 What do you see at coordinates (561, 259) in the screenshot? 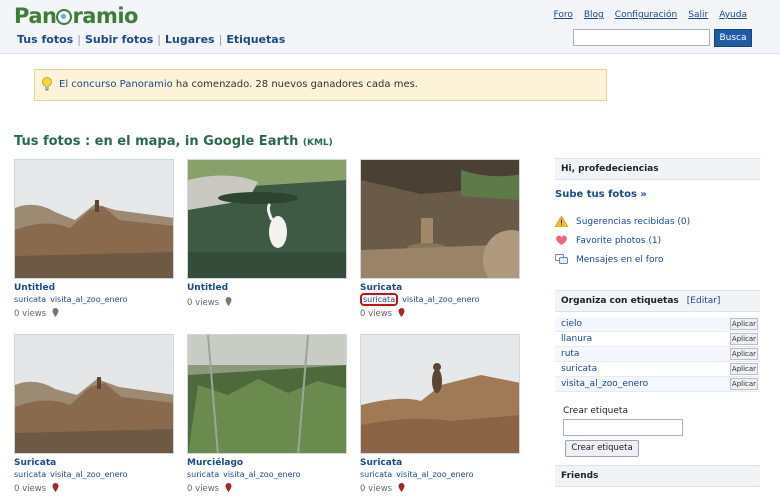
I see `chat-icon` at bounding box center [561, 259].